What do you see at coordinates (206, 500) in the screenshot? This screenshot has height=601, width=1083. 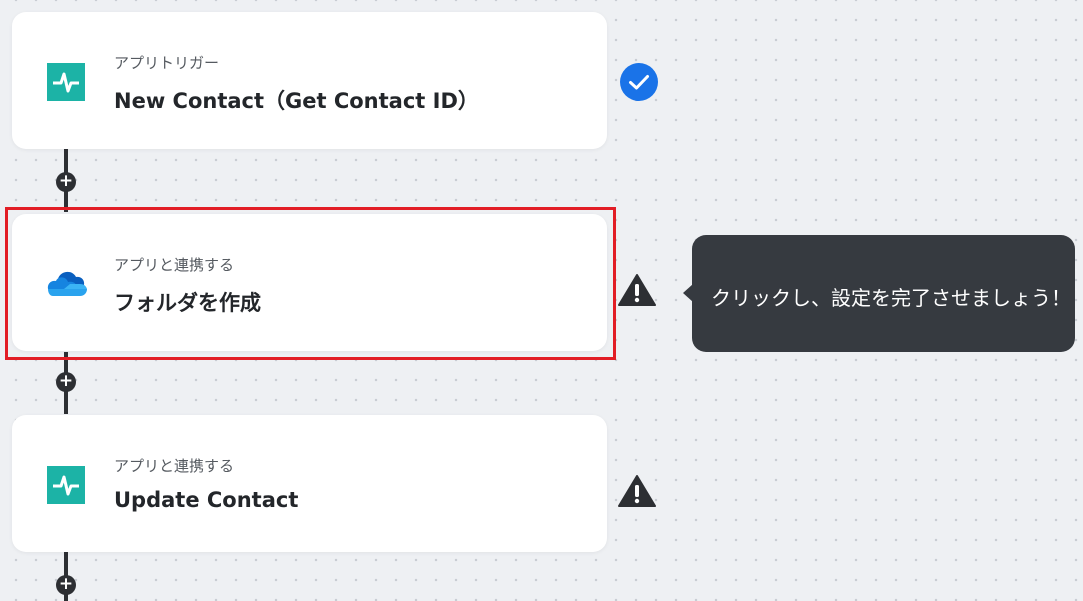 I see `step-title: Update Contact` at bounding box center [206, 500].